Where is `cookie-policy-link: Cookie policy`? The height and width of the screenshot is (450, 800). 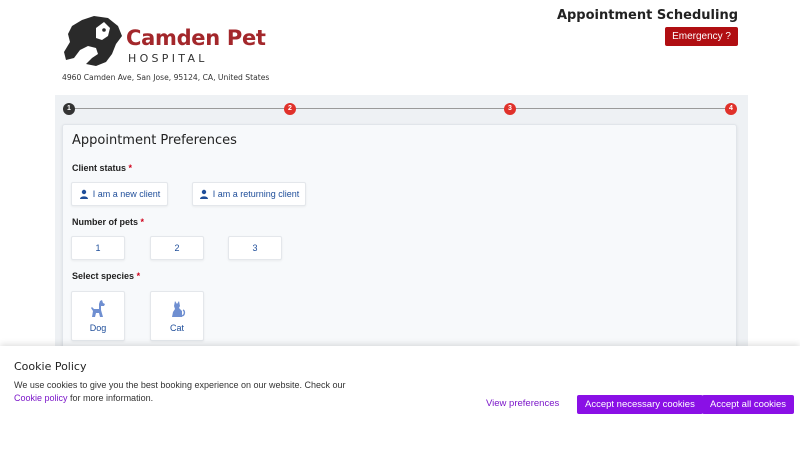 cookie-policy-link: Cookie policy is located at coordinates (41, 398).